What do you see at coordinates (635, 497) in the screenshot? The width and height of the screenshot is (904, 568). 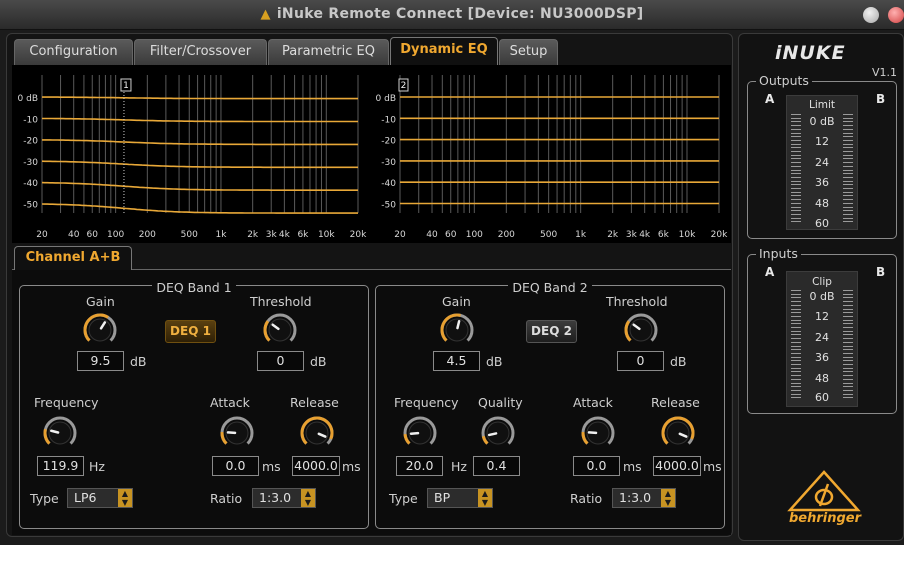 I see `band-2-ratio-value: 1:3.0` at bounding box center [635, 497].